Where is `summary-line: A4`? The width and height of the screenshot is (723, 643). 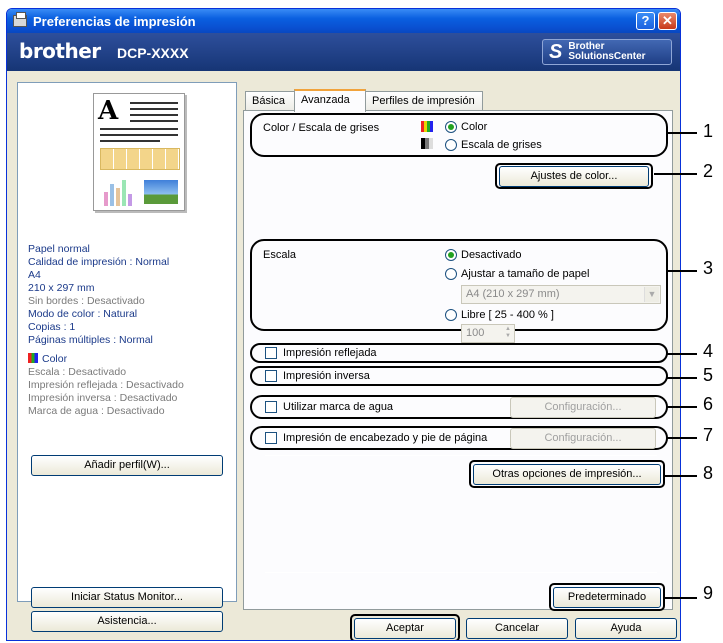 summary-line: A4 is located at coordinates (34, 275).